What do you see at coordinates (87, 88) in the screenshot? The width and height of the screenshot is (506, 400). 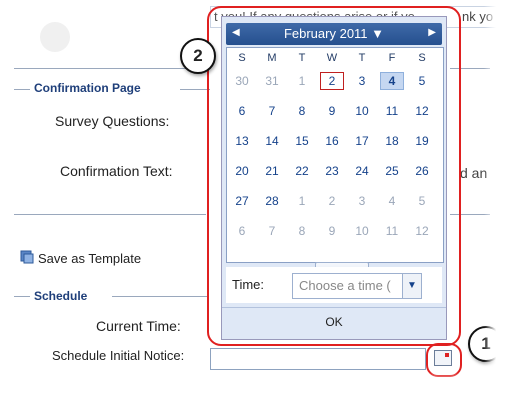 I see `confirmation-section-title: Confirmation Page` at bounding box center [87, 88].